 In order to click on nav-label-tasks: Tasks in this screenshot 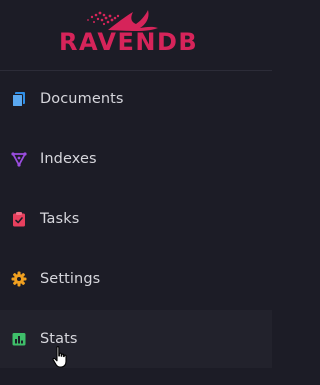, I will do `click(60, 219)`.